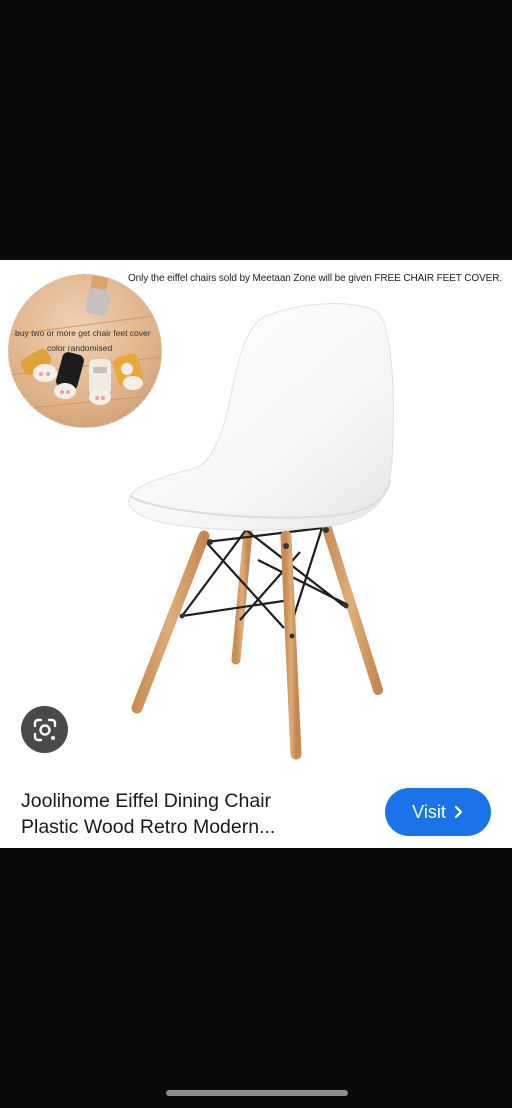 This screenshot has height=1108, width=512. I want to click on product-title-line1: Joolihome Eiffel Dining Chair, so click(146, 801).